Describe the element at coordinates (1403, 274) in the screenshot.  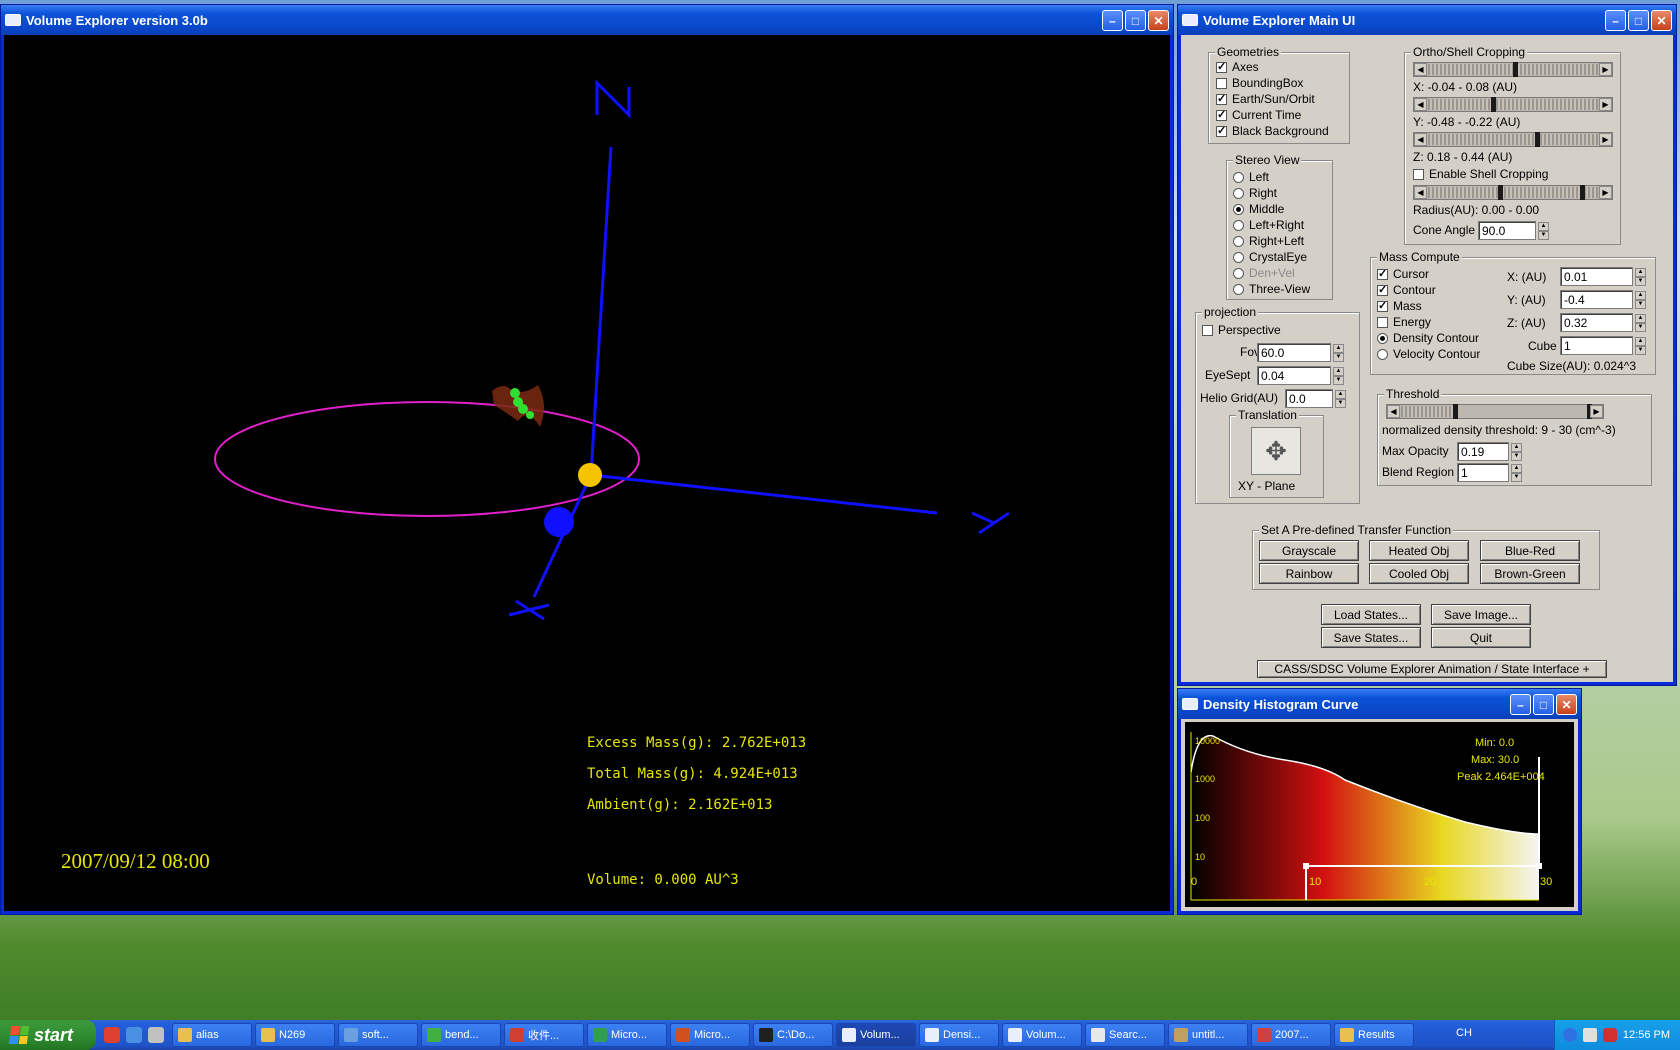
I see `mass-cursor-checkbox: Cursor` at that location.